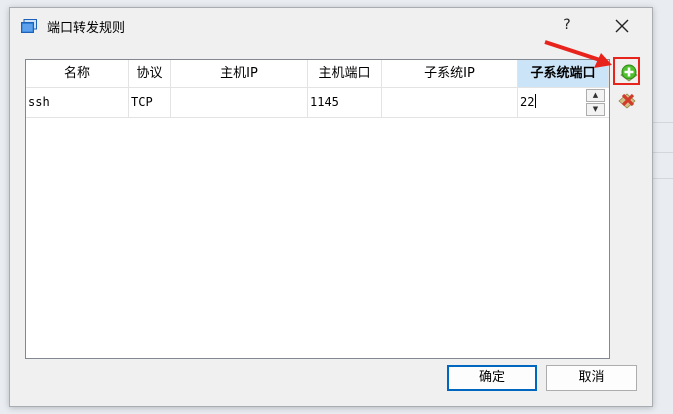  I want to click on cancel-button: 取消, so click(591, 378).